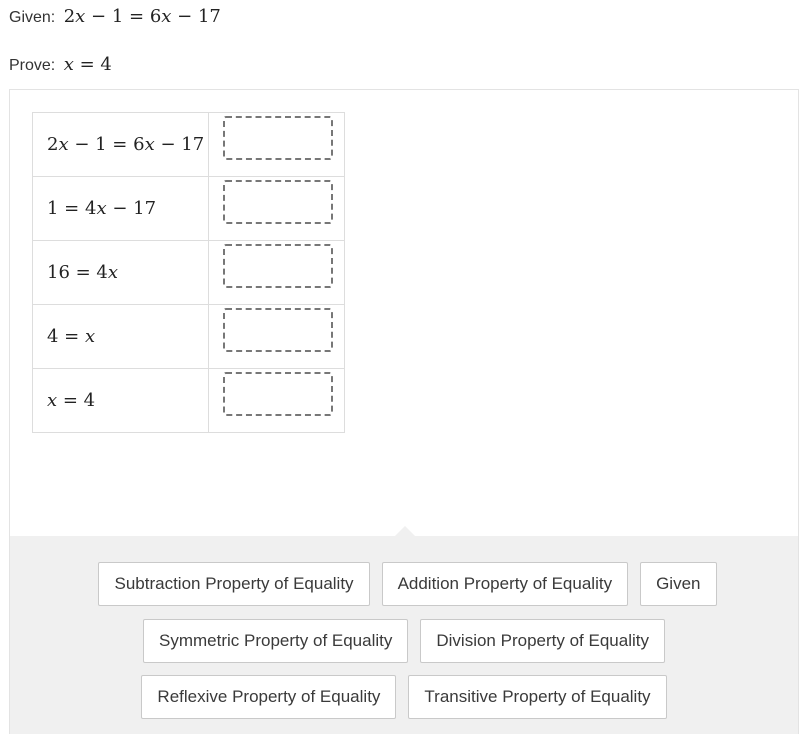 This screenshot has width=800, height=735. I want to click on equation-part: 1 = 4, so click(72, 208).